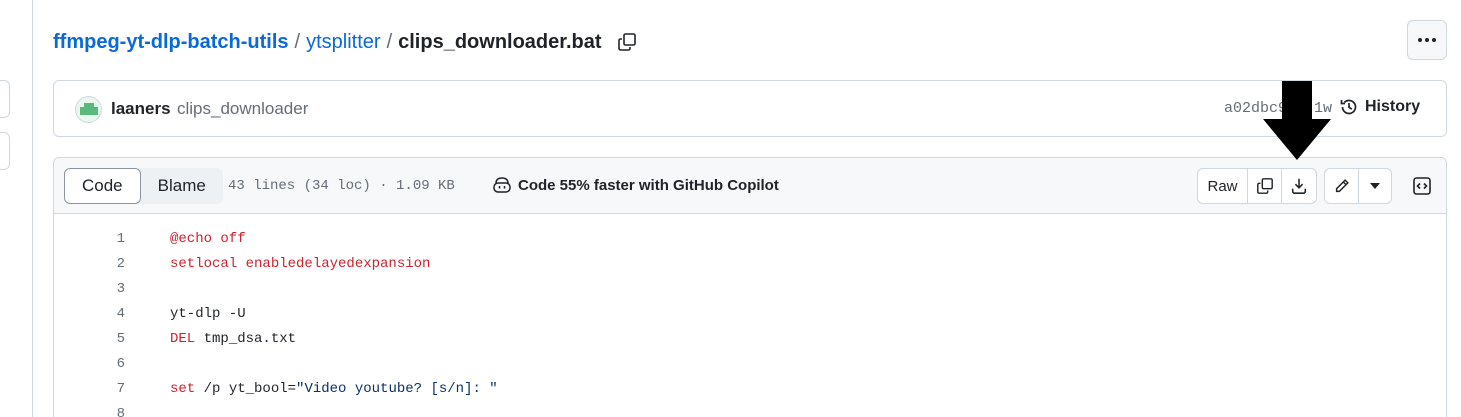 Image resolution: width=1461 pixels, height=417 pixels. What do you see at coordinates (89, 389) in the screenshot?
I see `line-number: 7` at bounding box center [89, 389].